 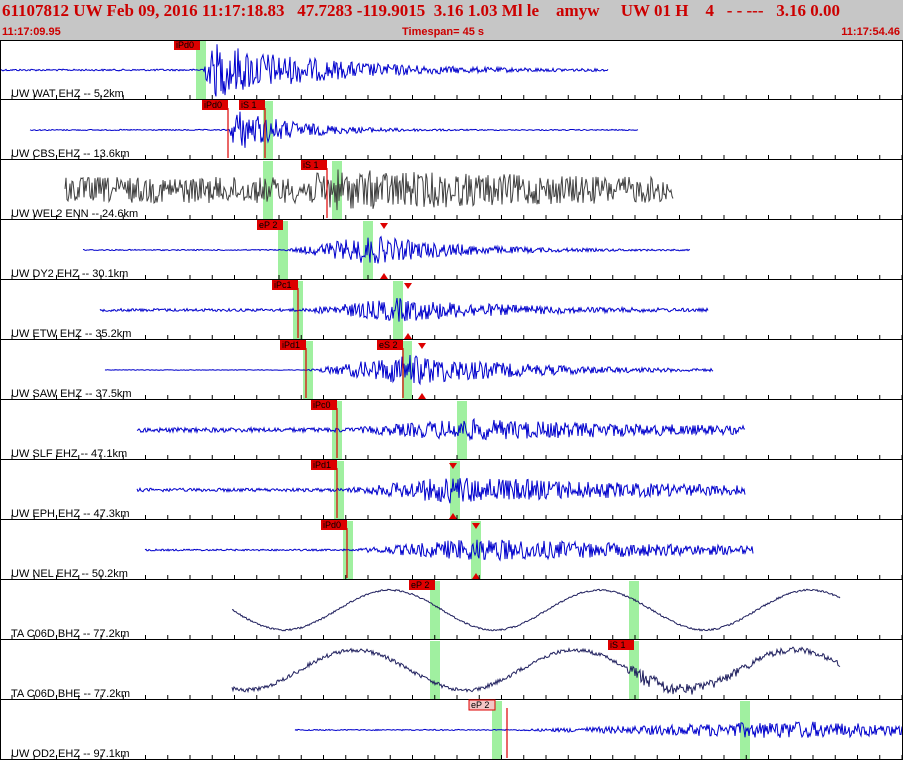 What do you see at coordinates (870, 32) in the screenshot?
I see `end-time: 11:17:54.46` at bounding box center [870, 32].